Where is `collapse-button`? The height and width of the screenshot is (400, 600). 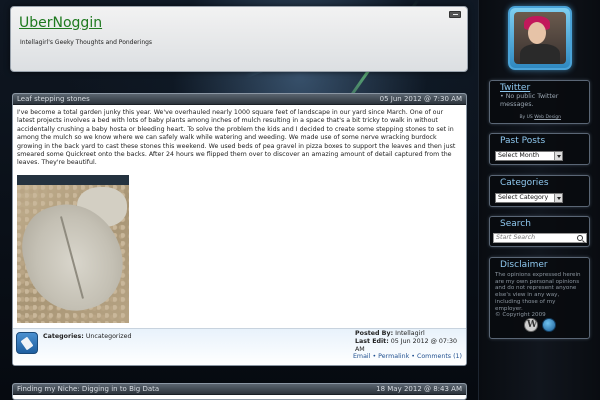
collapse-button is located at coordinates (455, 14).